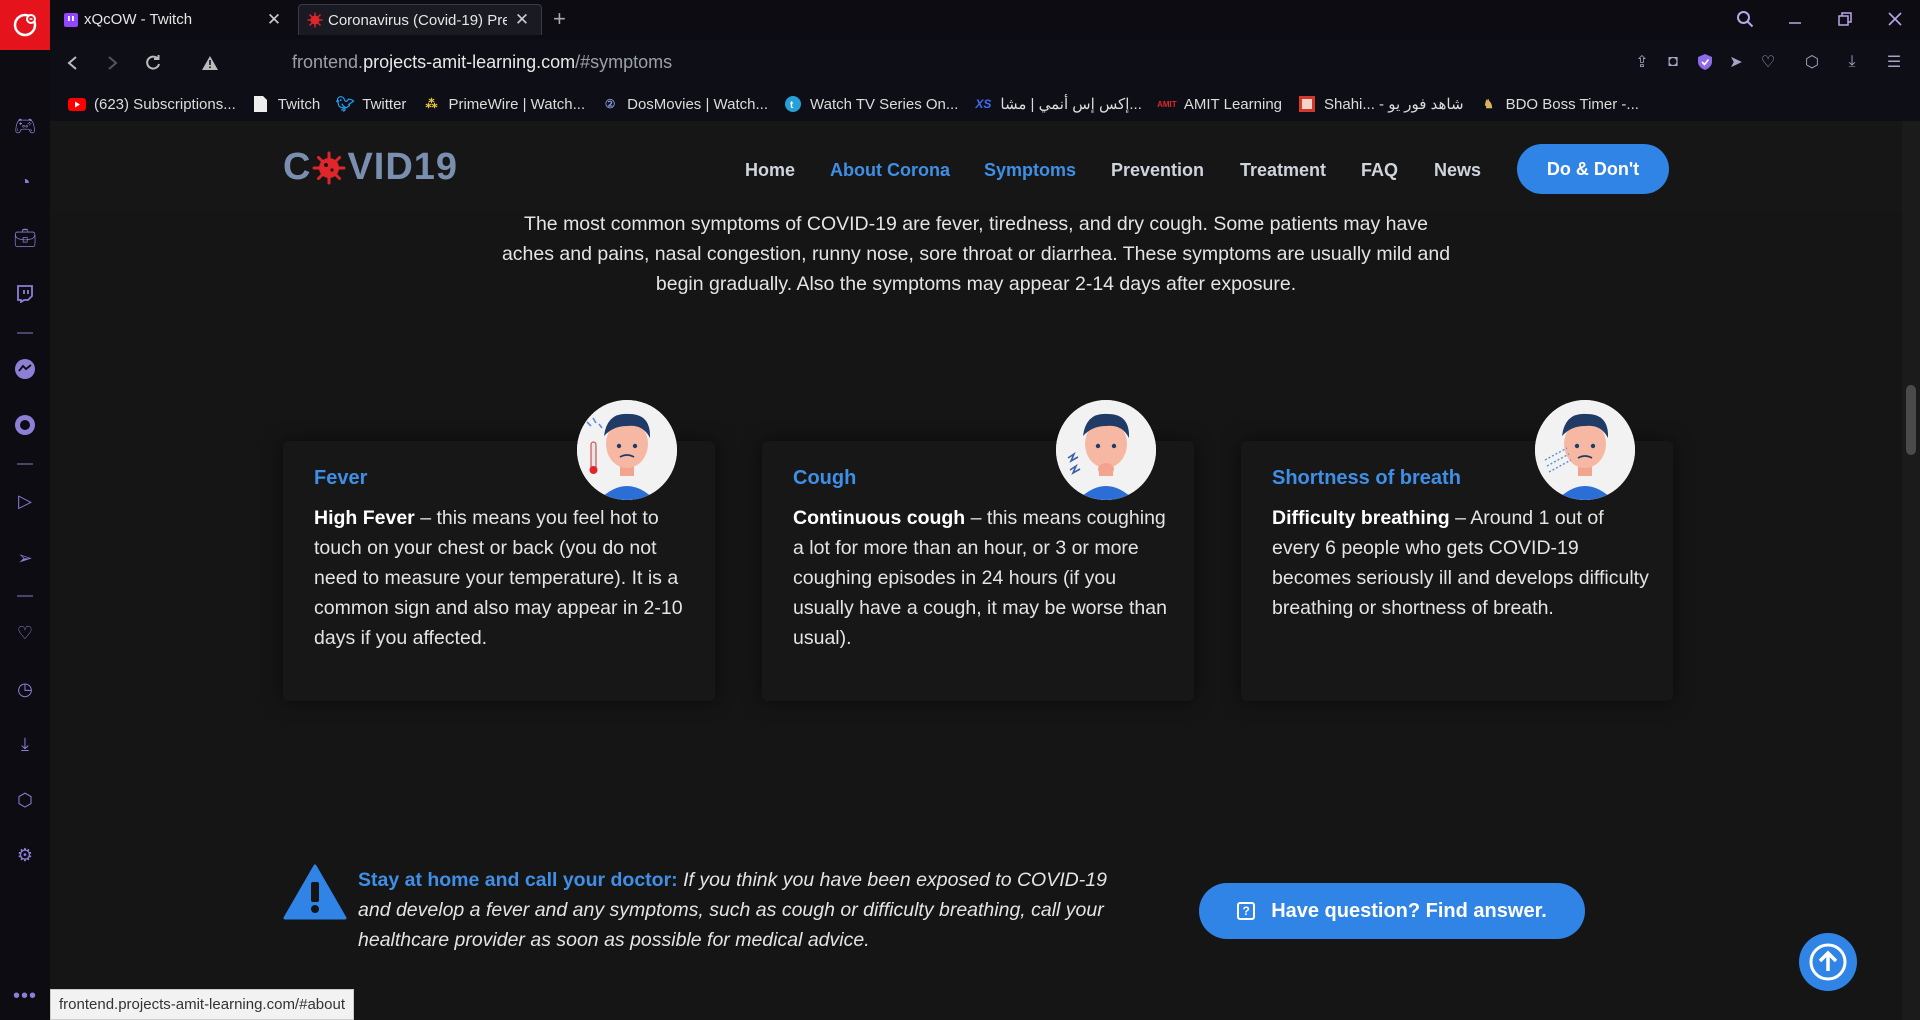 This screenshot has height=1020, width=1920. I want to click on heart-icon: ♡, so click(1768, 62).